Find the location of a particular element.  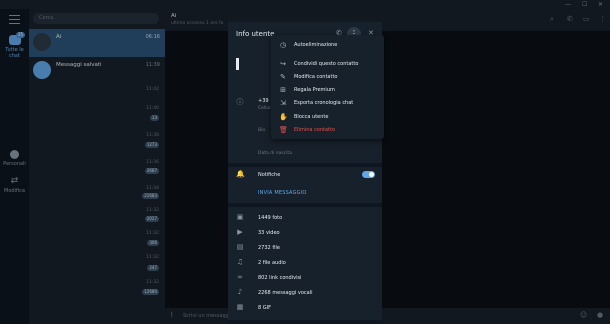

photo-icon: ▣ is located at coordinates (240, 217).